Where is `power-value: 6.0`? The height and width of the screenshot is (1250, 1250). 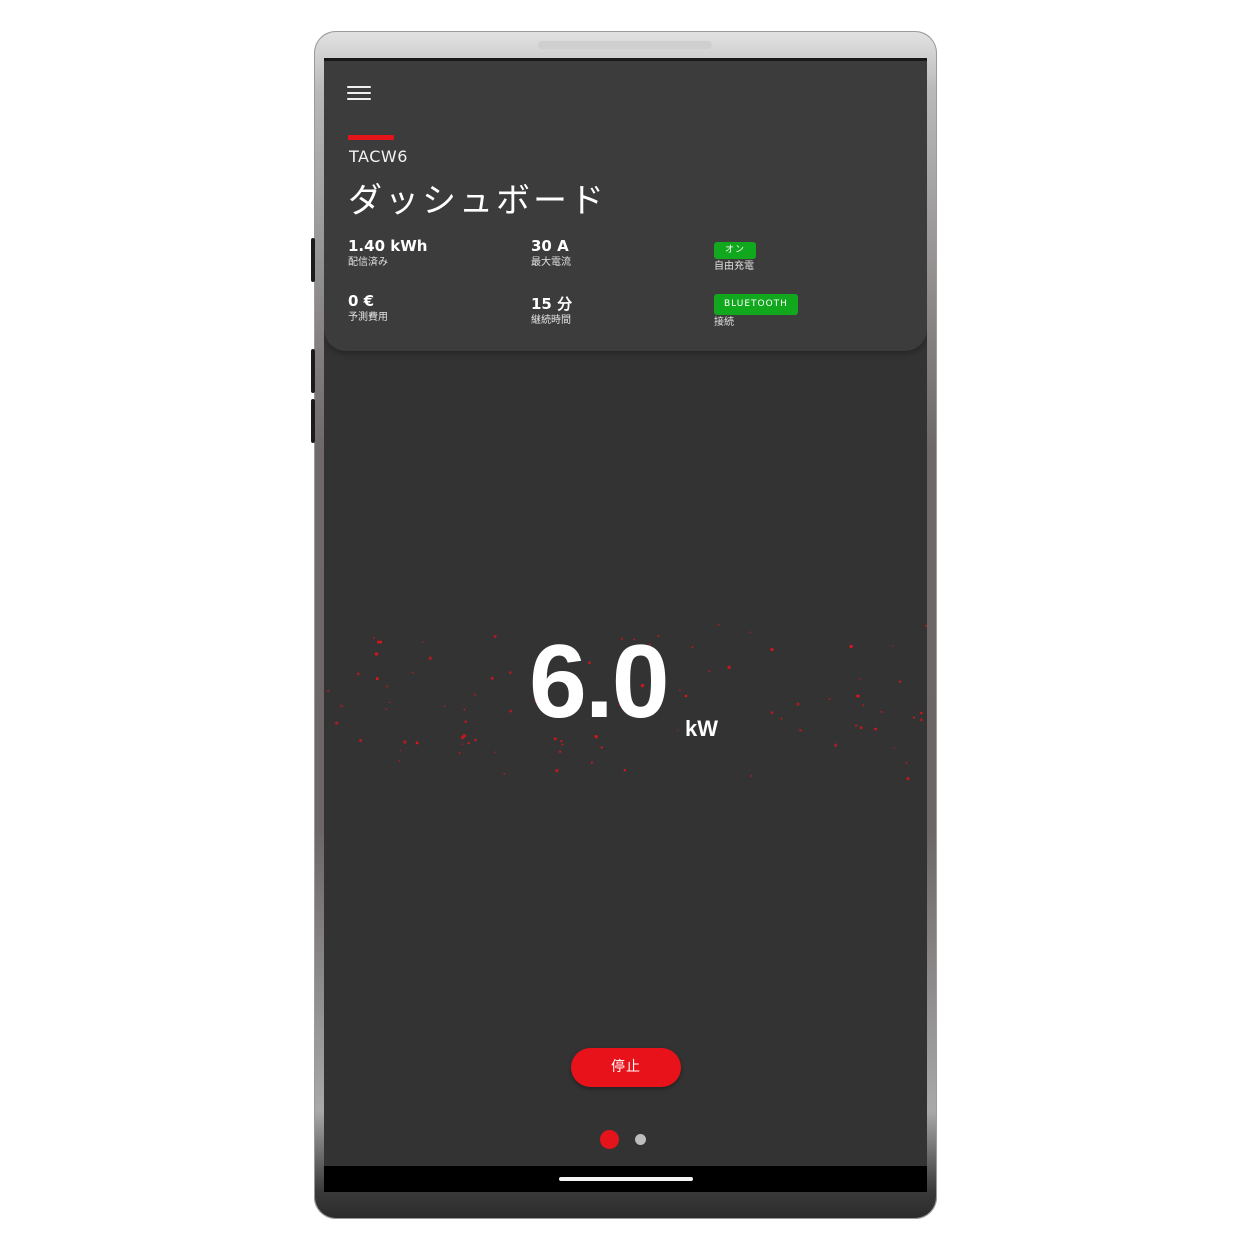 power-value: 6.0 is located at coordinates (599, 682).